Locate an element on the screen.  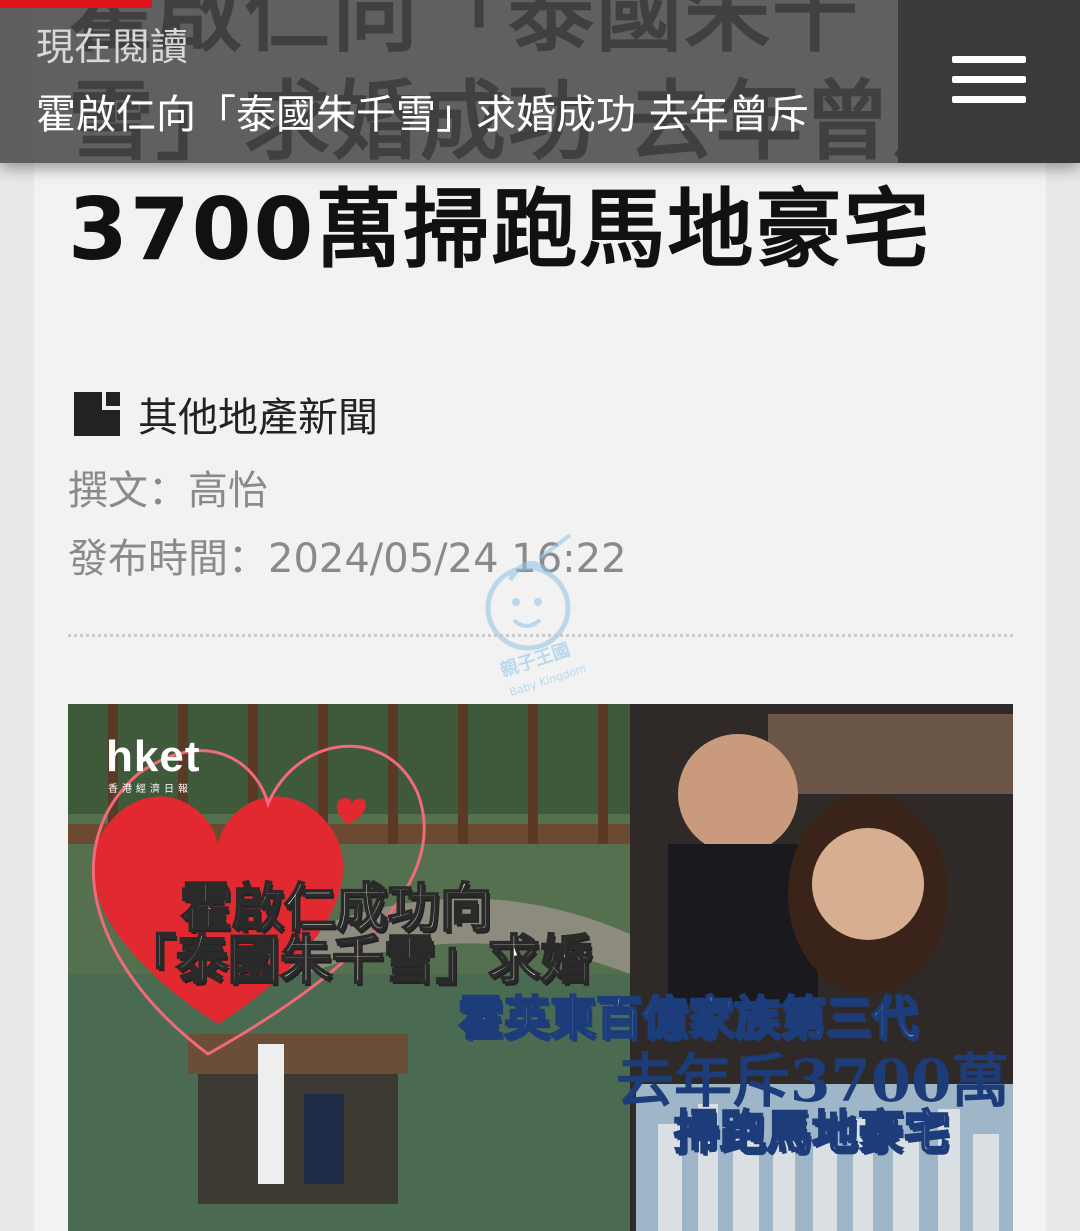
hket-logo: hket is located at coordinates (153, 756).